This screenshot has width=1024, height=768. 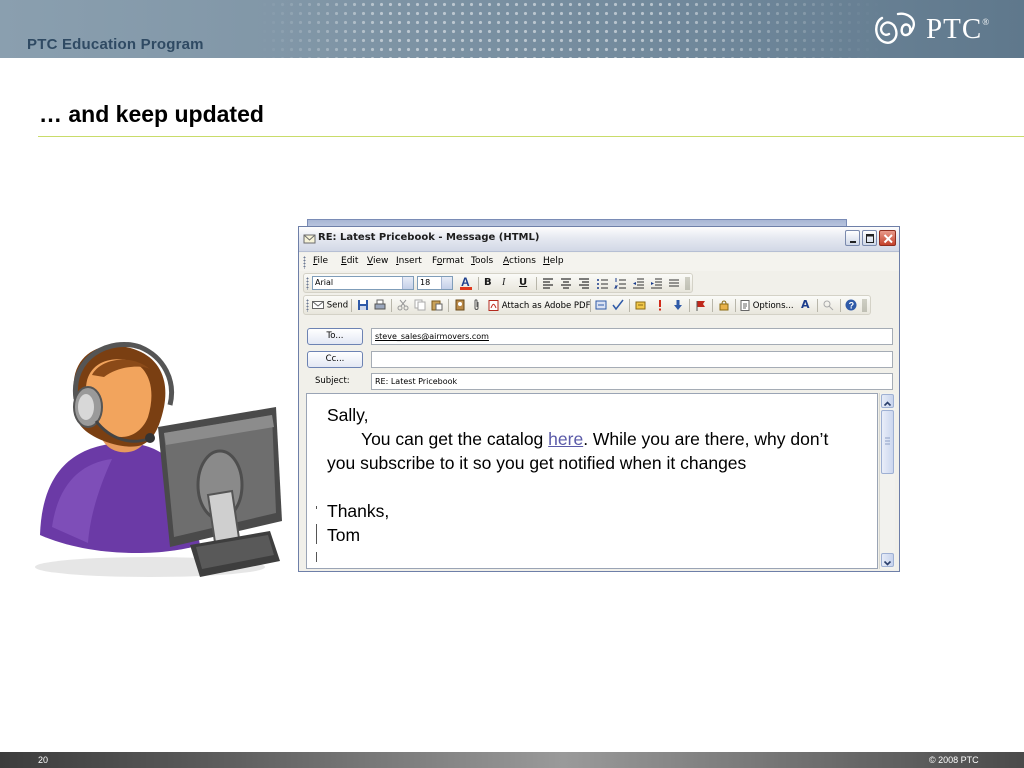 What do you see at coordinates (455, 439) in the screenshot?
I see `body-text-before-link: You can get the catalog` at bounding box center [455, 439].